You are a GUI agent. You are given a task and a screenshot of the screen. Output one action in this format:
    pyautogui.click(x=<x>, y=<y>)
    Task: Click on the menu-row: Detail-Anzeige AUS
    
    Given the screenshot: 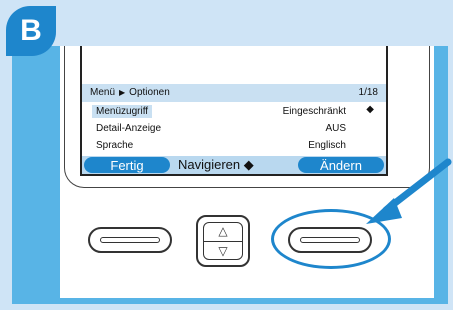 What is the action you would take?
    pyautogui.click(x=234, y=129)
    